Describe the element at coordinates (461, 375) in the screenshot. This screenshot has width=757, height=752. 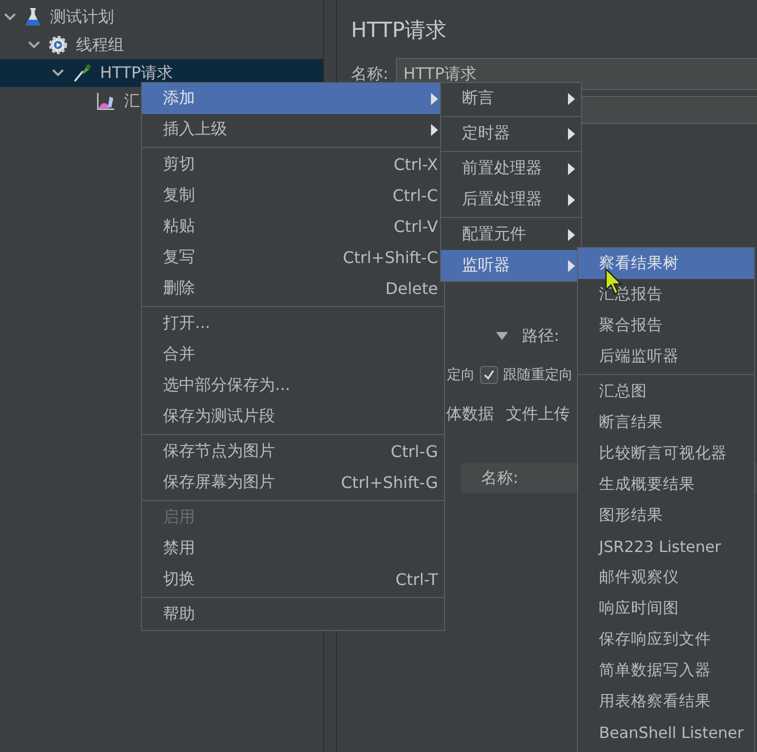
I see `redirect-option-label: 定向` at that location.